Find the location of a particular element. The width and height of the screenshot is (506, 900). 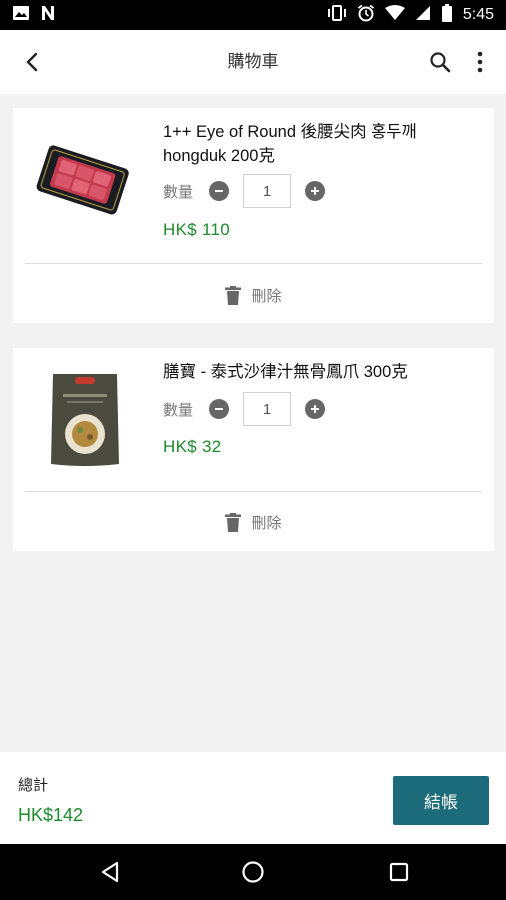

system-nav-bar is located at coordinates (253, 872).